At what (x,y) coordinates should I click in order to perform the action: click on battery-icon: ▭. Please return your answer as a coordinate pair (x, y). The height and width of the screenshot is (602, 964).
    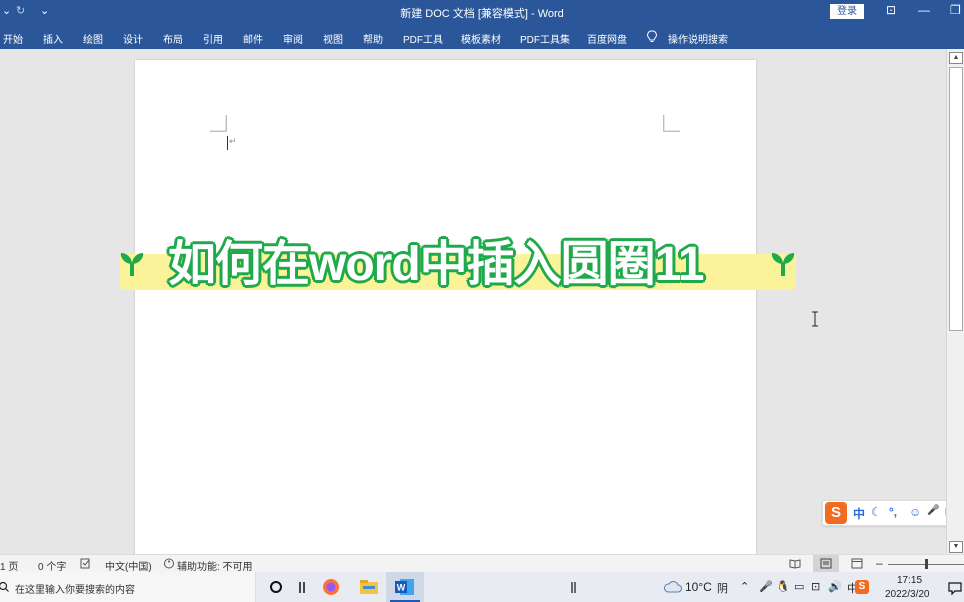
    Looking at the image, I should click on (799, 586).